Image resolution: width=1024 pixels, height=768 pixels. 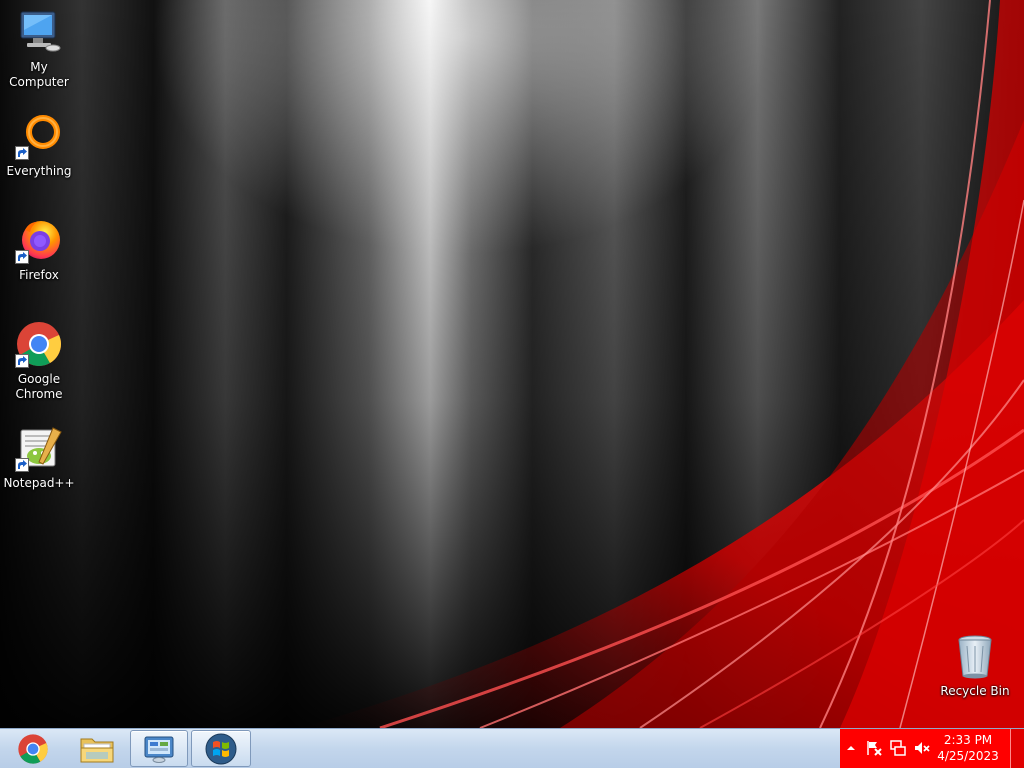 What do you see at coordinates (932, 748) in the screenshot?
I see `notification-area: 2:33 PM 4/25/2023` at bounding box center [932, 748].